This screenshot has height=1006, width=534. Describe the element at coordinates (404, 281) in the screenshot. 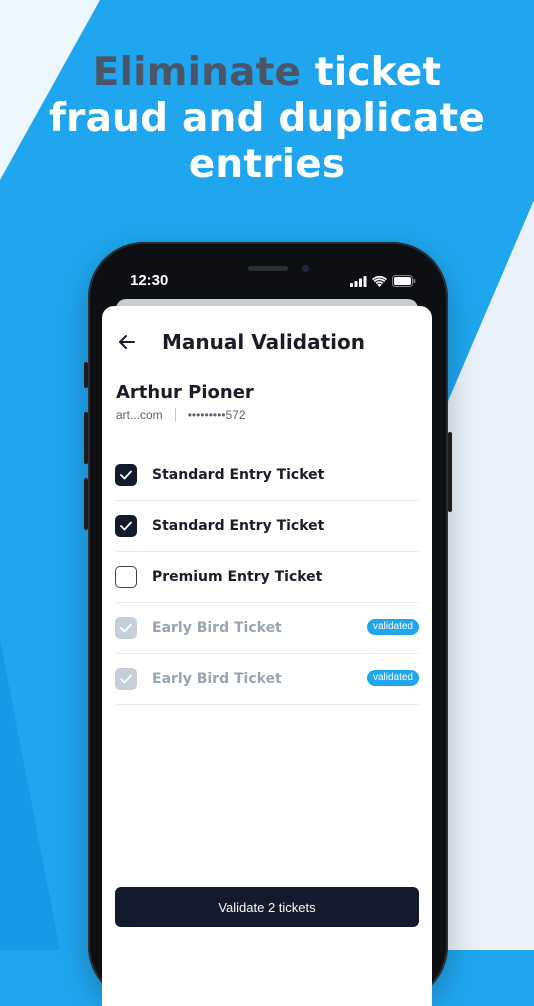

I see `battery-icon` at that location.